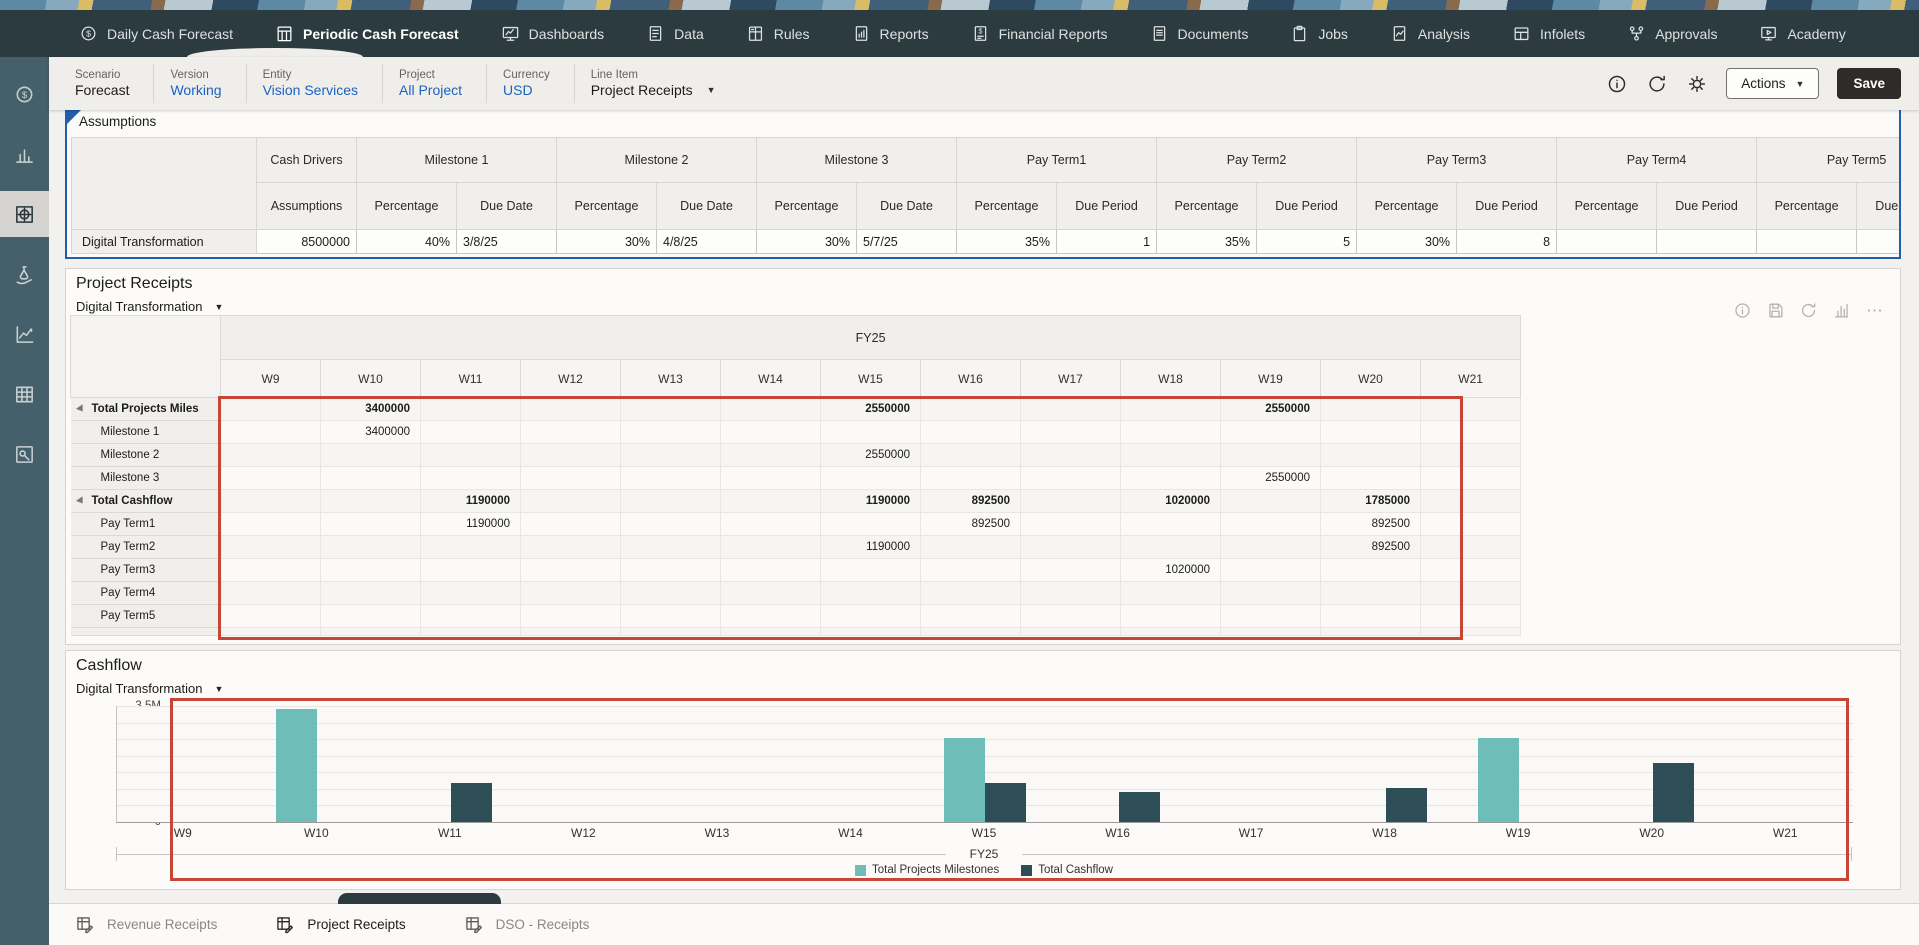 This screenshot has width=1919, height=945. What do you see at coordinates (1672, 33) in the screenshot?
I see `nav-tab-approvals: Approvals` at bounding box center [1672, 33].